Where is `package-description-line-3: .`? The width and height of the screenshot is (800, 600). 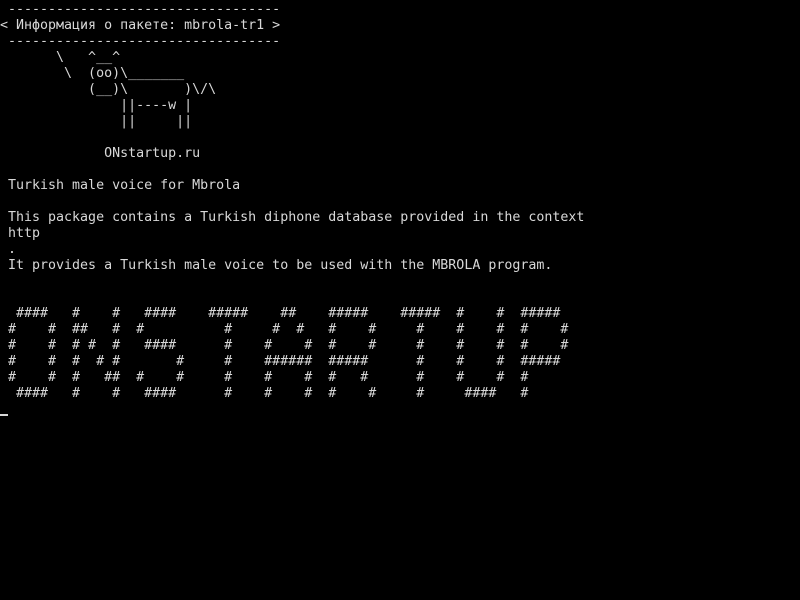
package-description-line-3: . is located at coordinates (8, 249).